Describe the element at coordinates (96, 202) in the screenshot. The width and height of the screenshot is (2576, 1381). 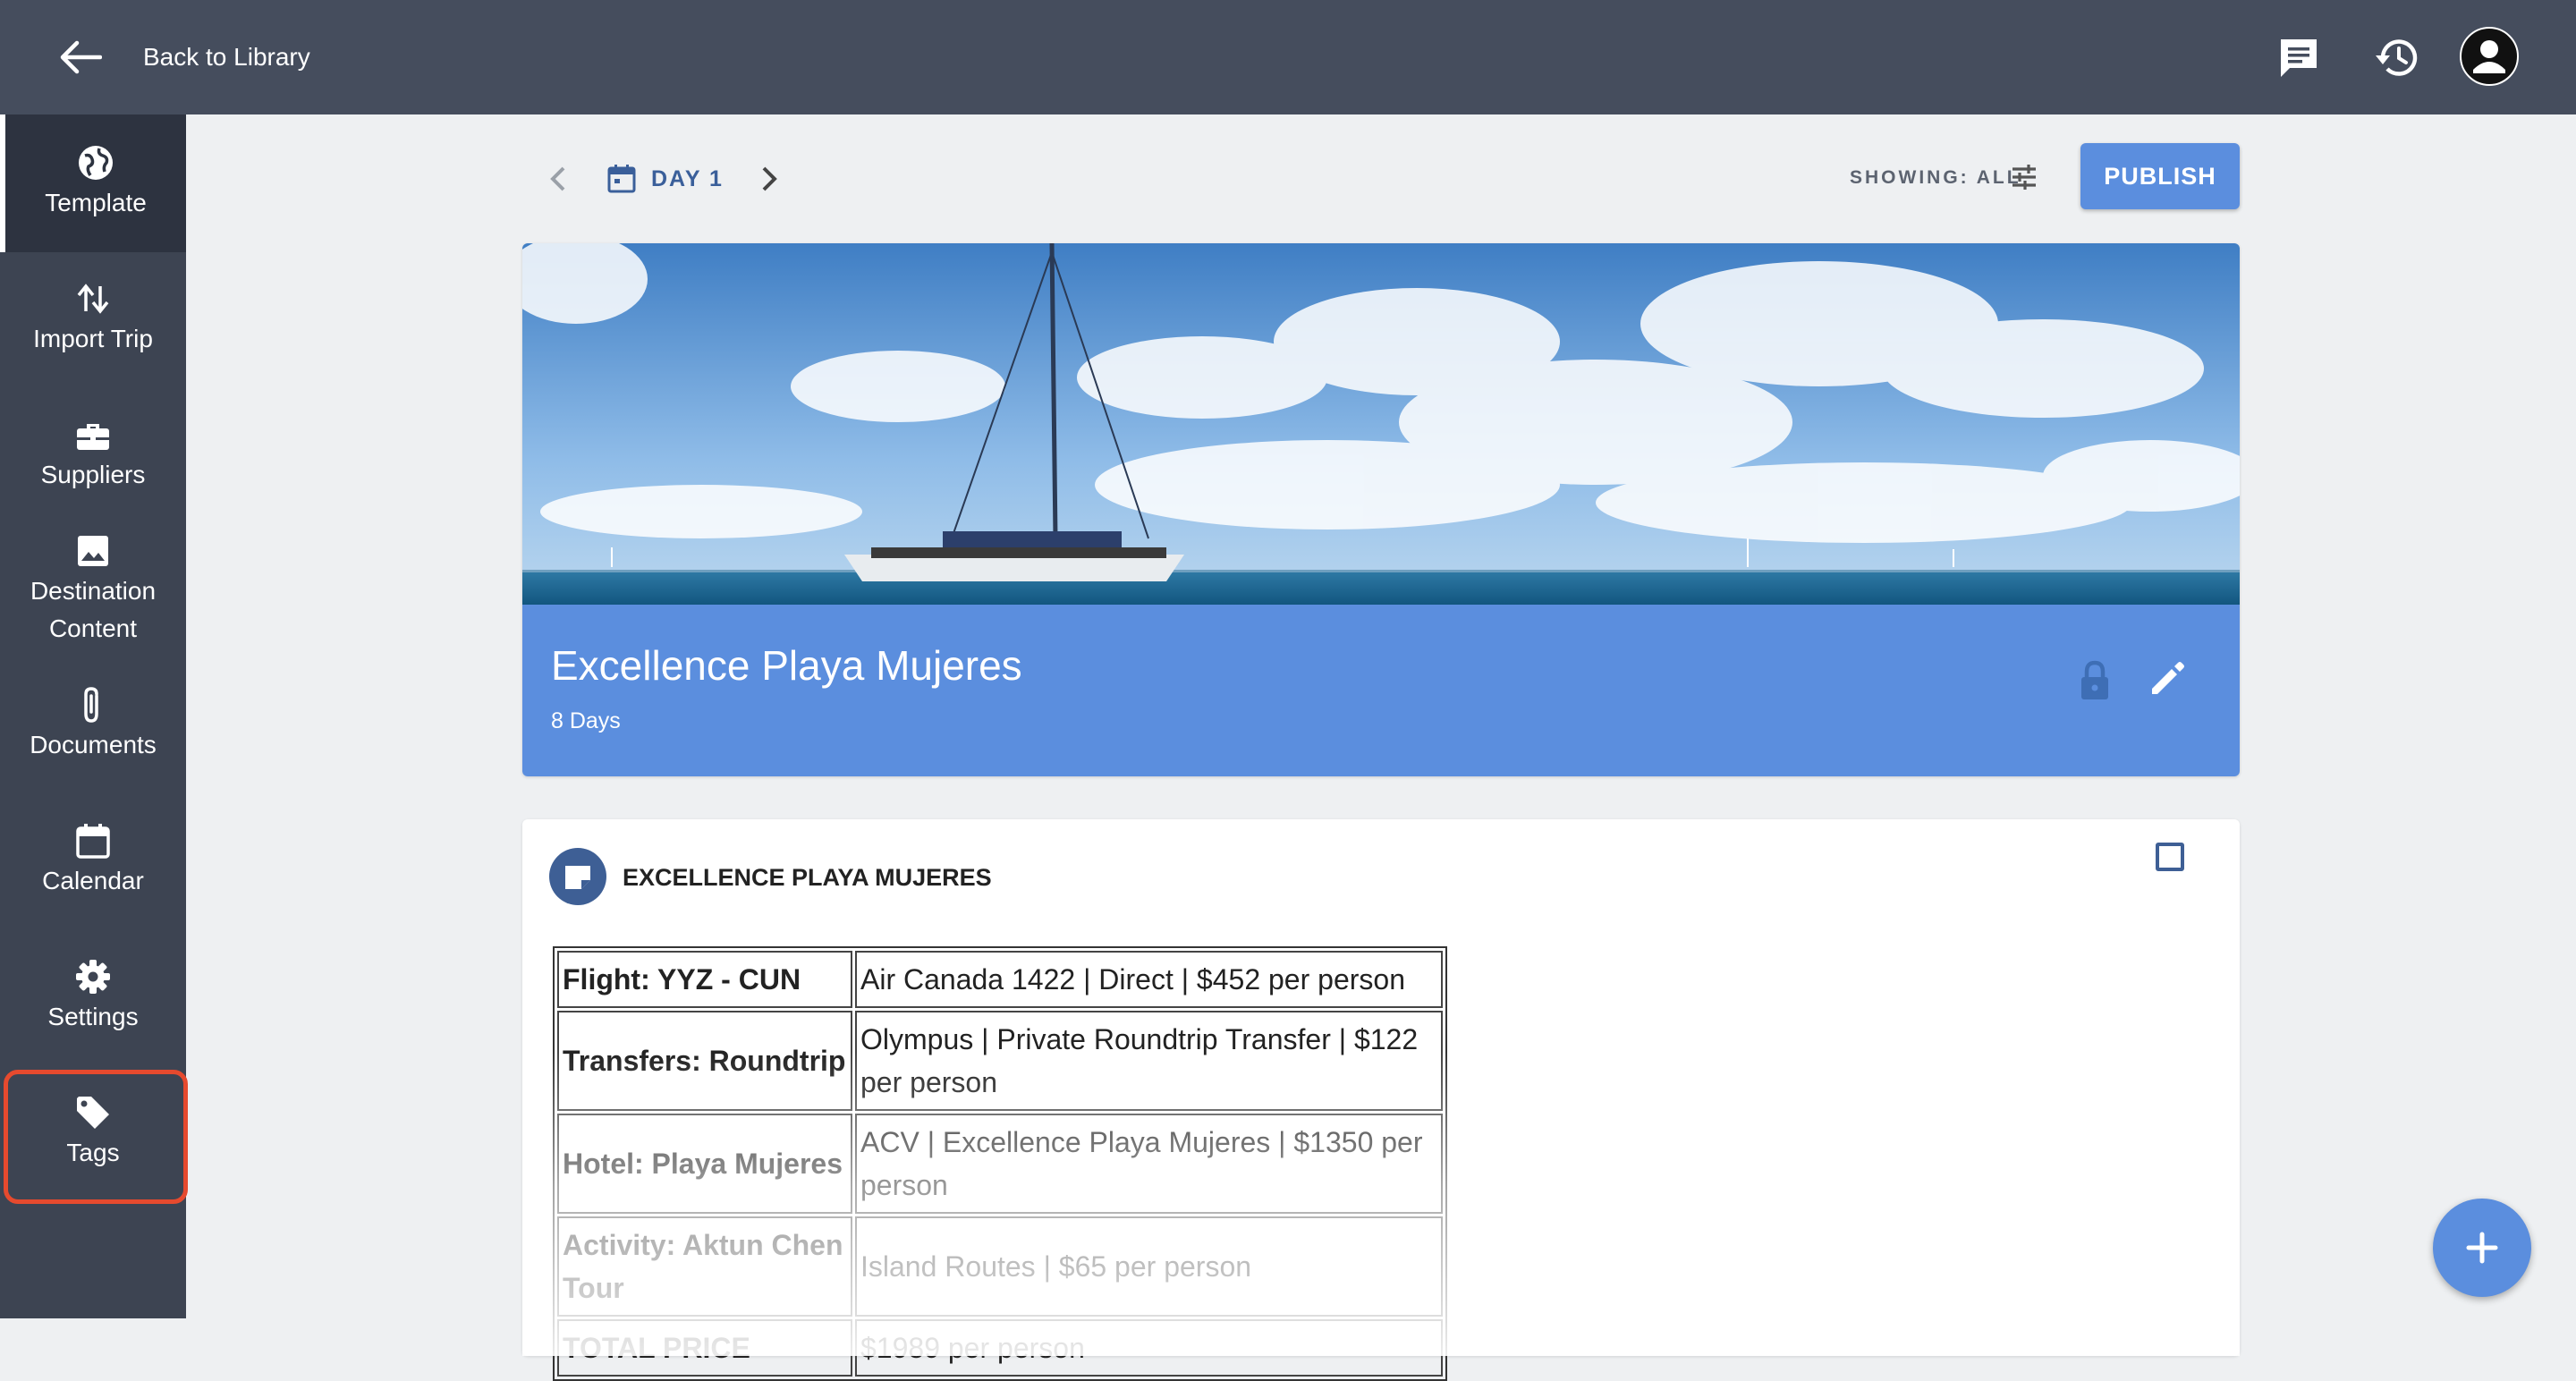
I see `sidebar-item-label: Template` at that location.